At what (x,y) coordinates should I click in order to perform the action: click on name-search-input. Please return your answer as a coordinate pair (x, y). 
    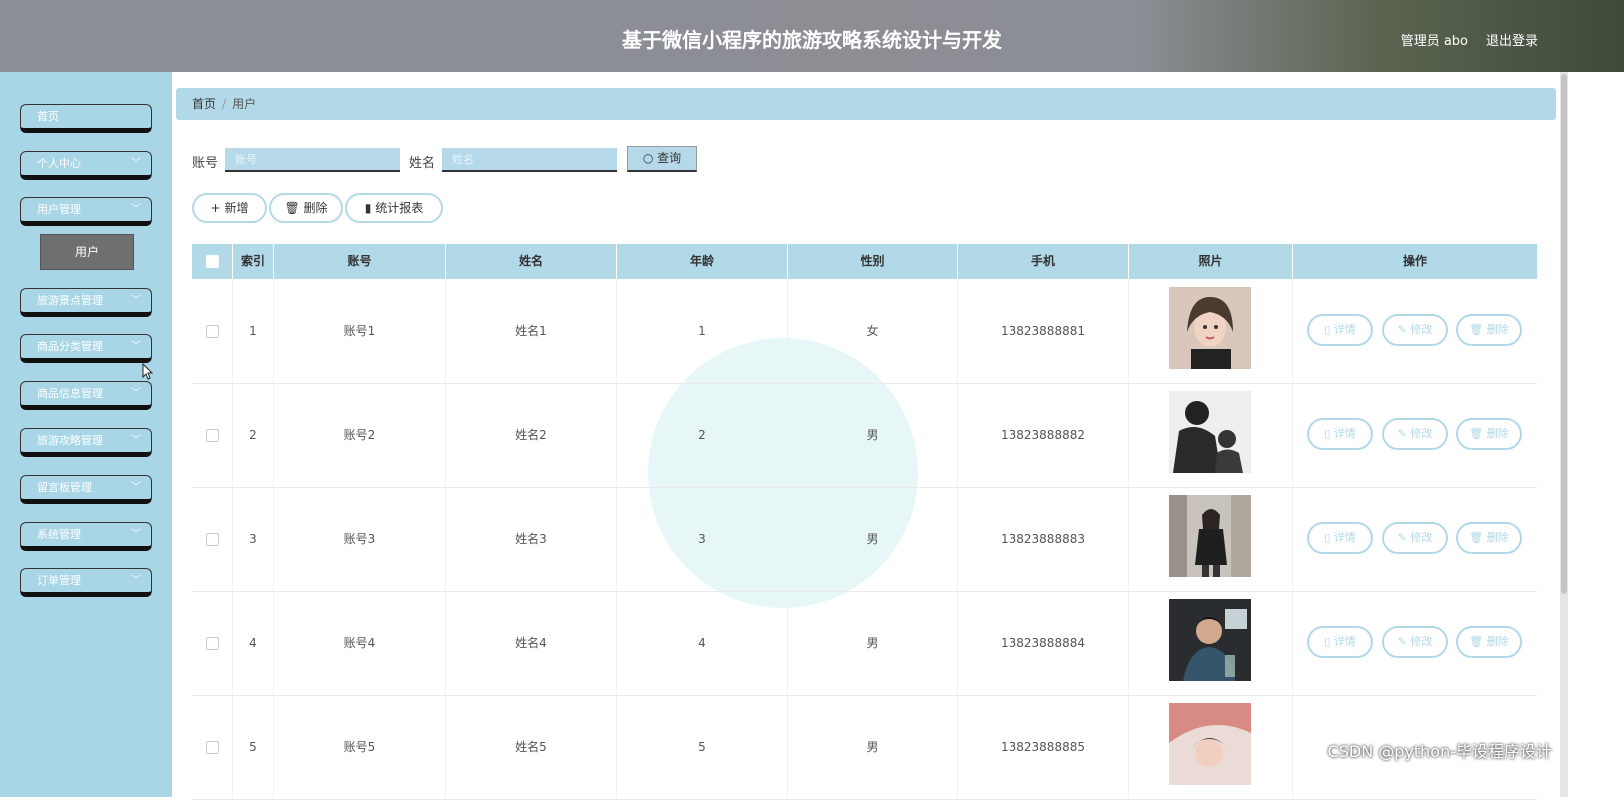
    Looking at the image, I should click on (529, 160).